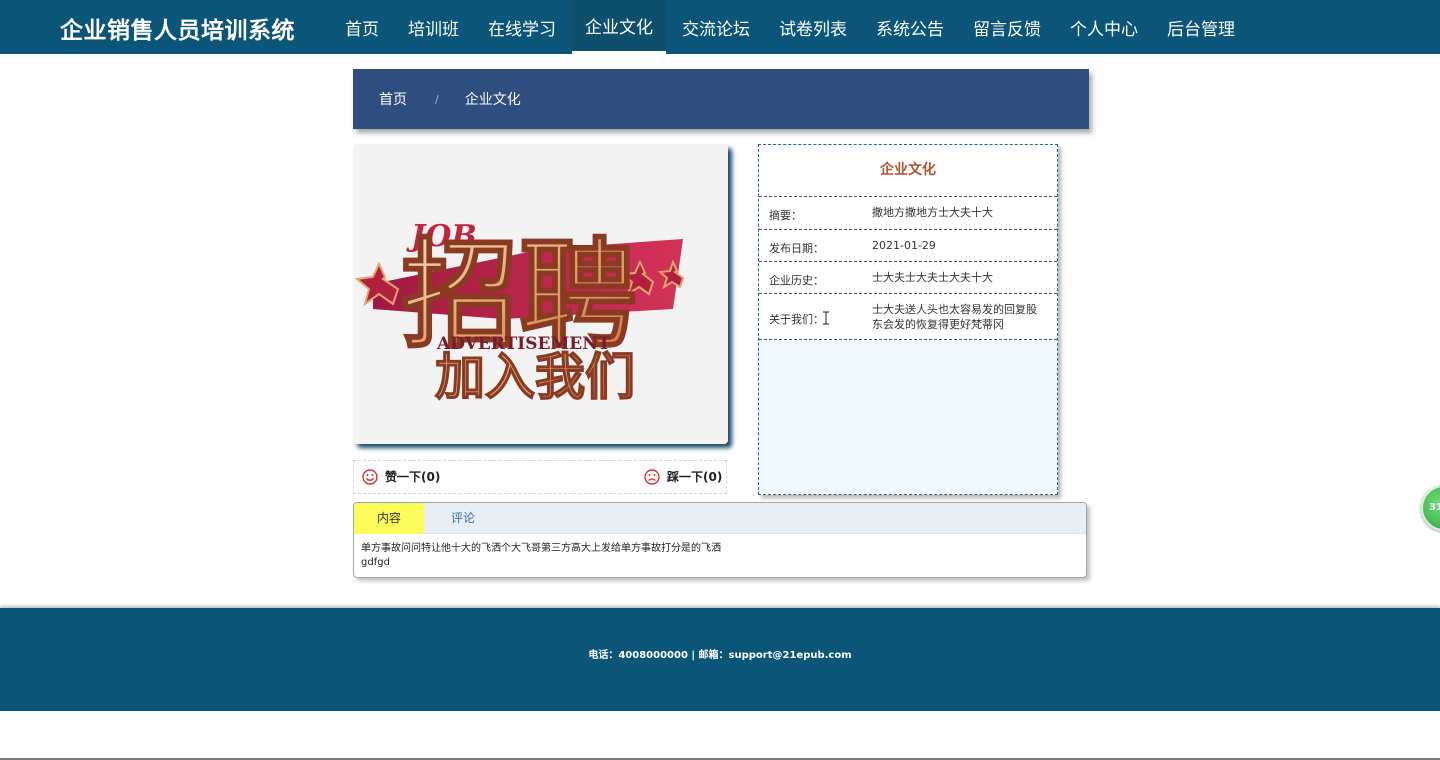 The width and height of the screenshot is (1440, 760). I want to click on reaction-bar: 赞一下(0) 踩一下(0), so click(540, 477).